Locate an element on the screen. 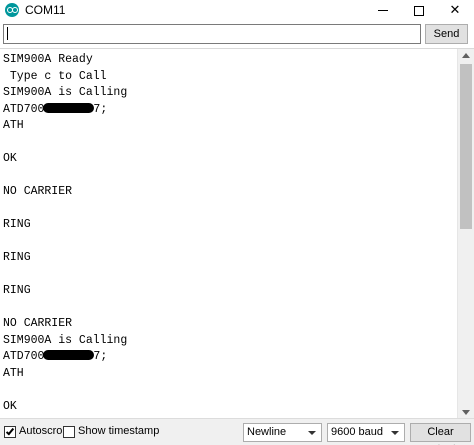 The height and width of the screenshot is (445, 474). send-button: Send is located at coordinates (446, 34).